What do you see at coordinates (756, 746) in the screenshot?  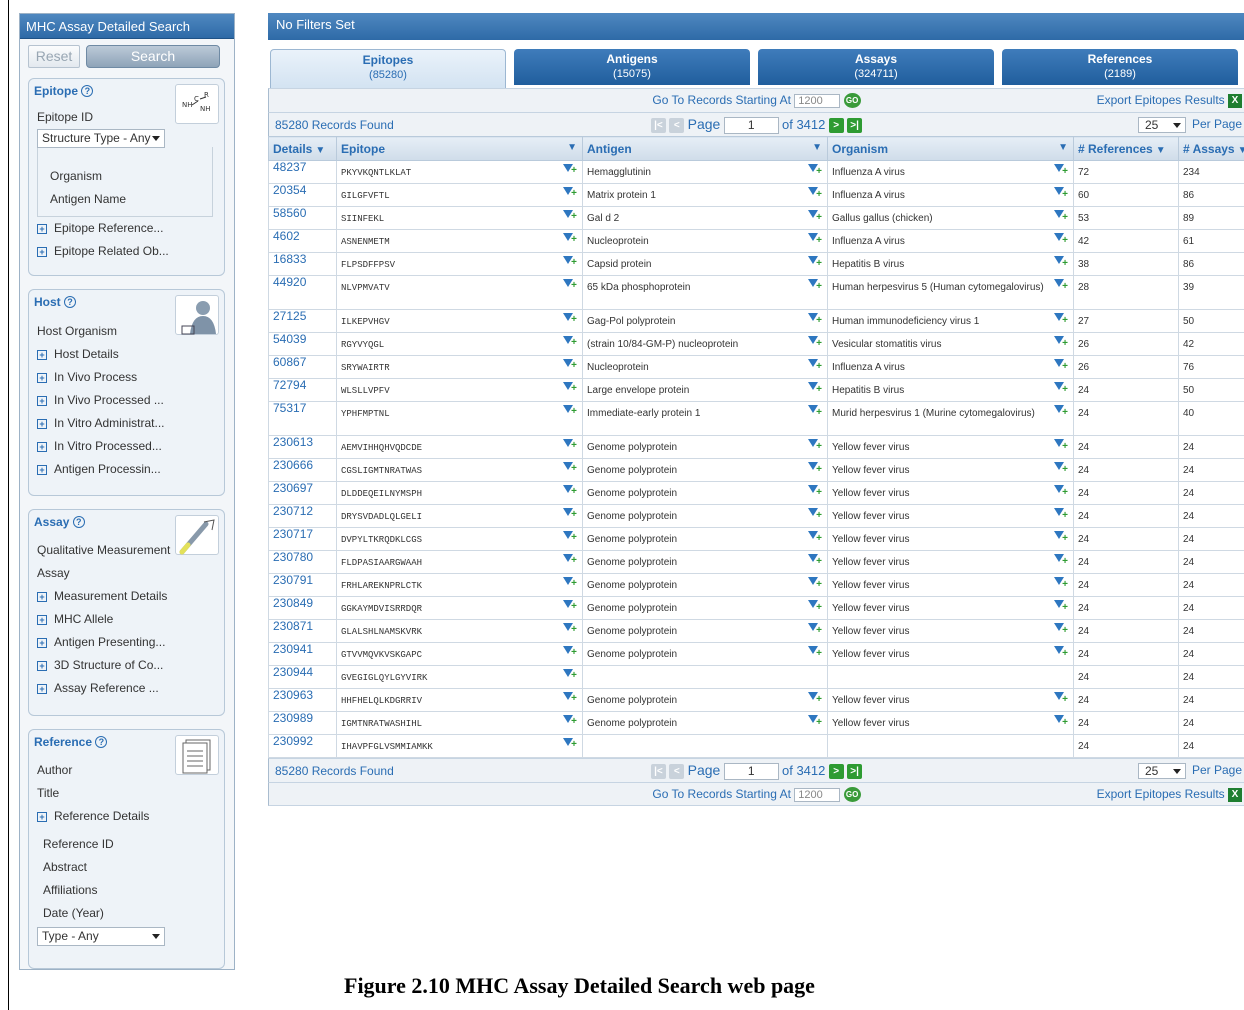 I see `table-row: 230992 IHAVPFGLVSMMIAMKK + 24 24` at bounding box center [756, 746].